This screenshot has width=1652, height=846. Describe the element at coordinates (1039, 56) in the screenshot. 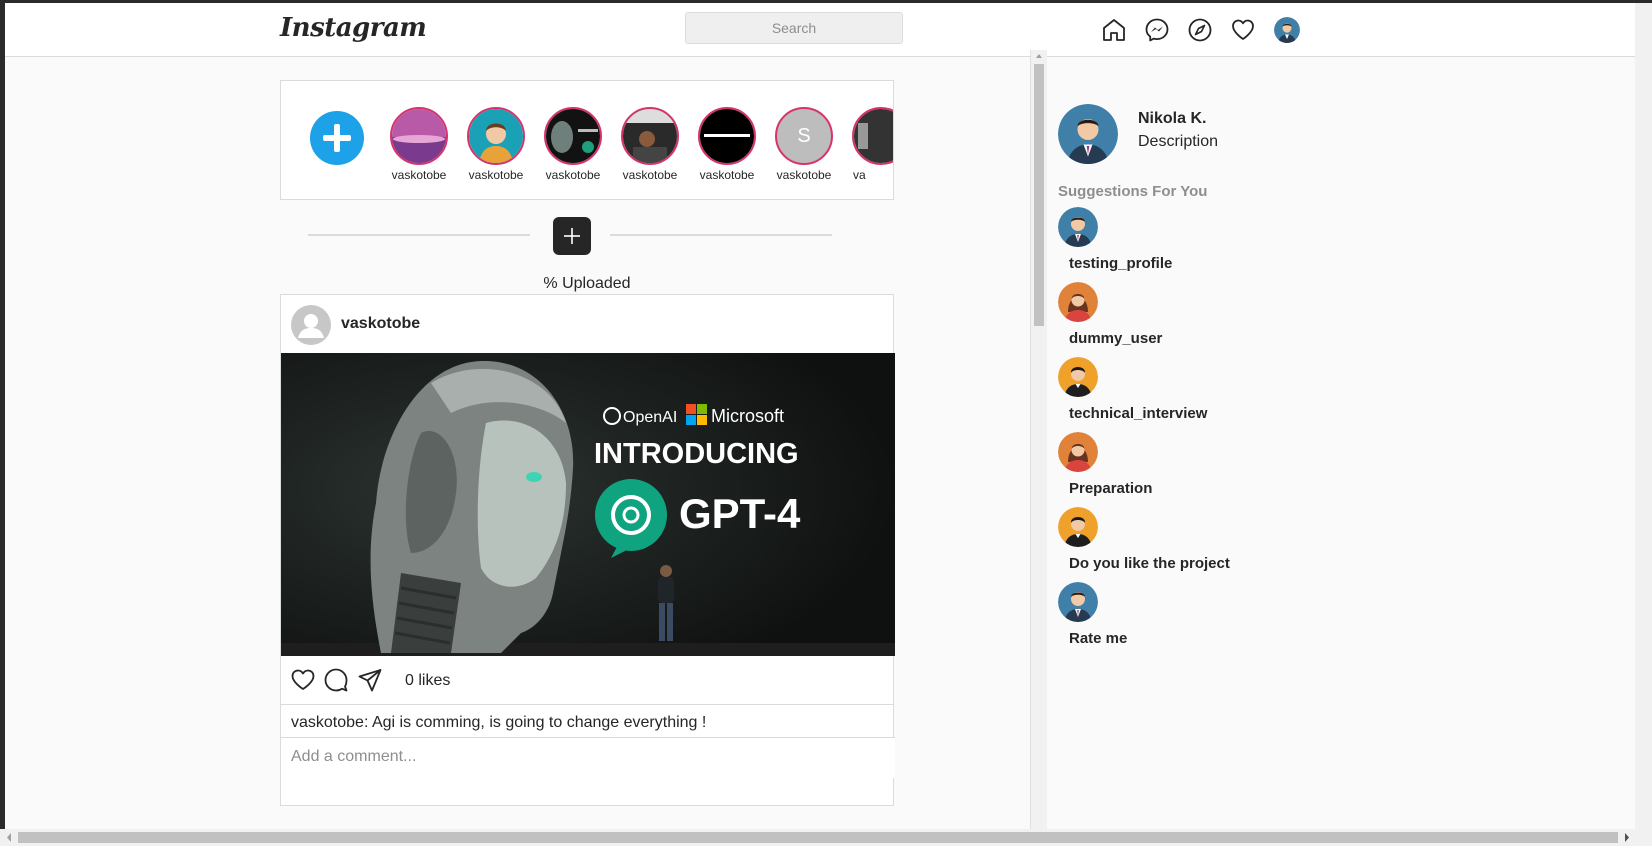

I see `scroll-up-arrow-icon` at that location.